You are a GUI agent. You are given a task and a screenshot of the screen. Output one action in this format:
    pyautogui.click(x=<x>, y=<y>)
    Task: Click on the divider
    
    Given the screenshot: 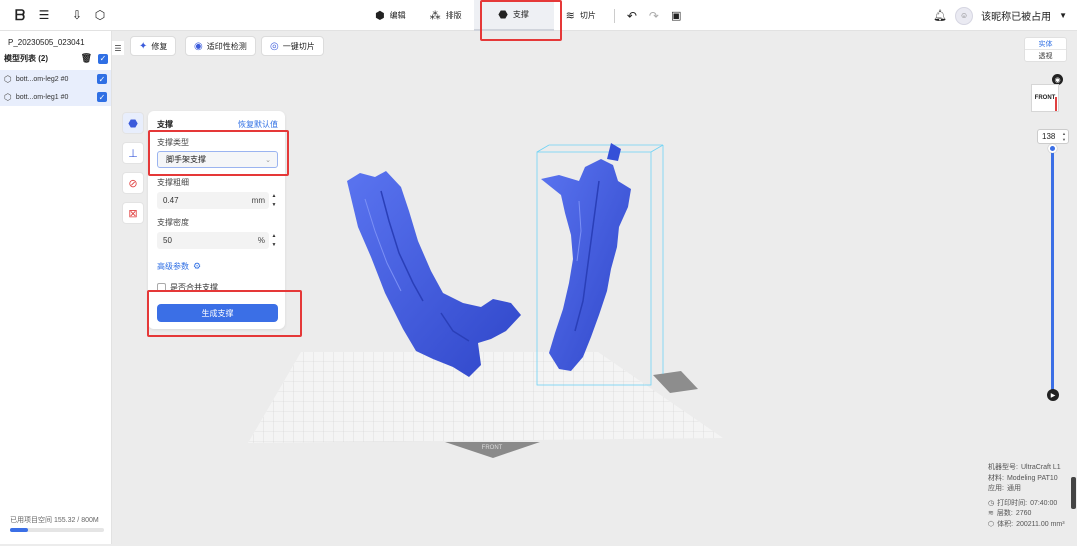 What is the action you would take?
    pyautogui.click(x=614, y=15)
    